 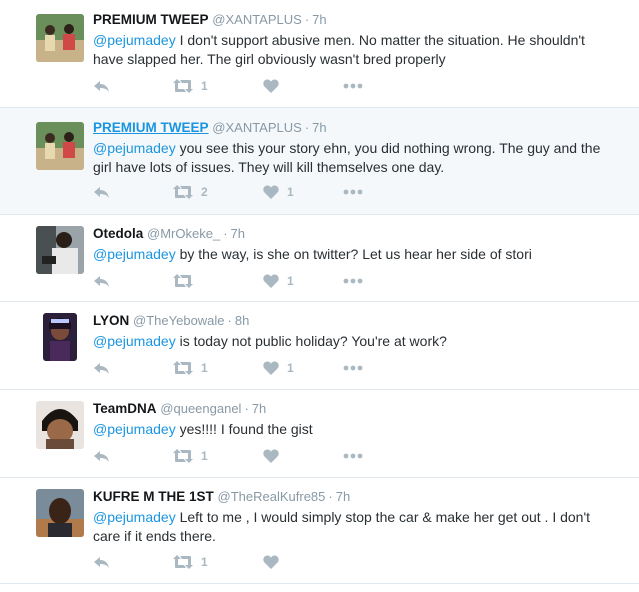 I want to click on tweet-actions: 1 1, so click(x=228, y=368).